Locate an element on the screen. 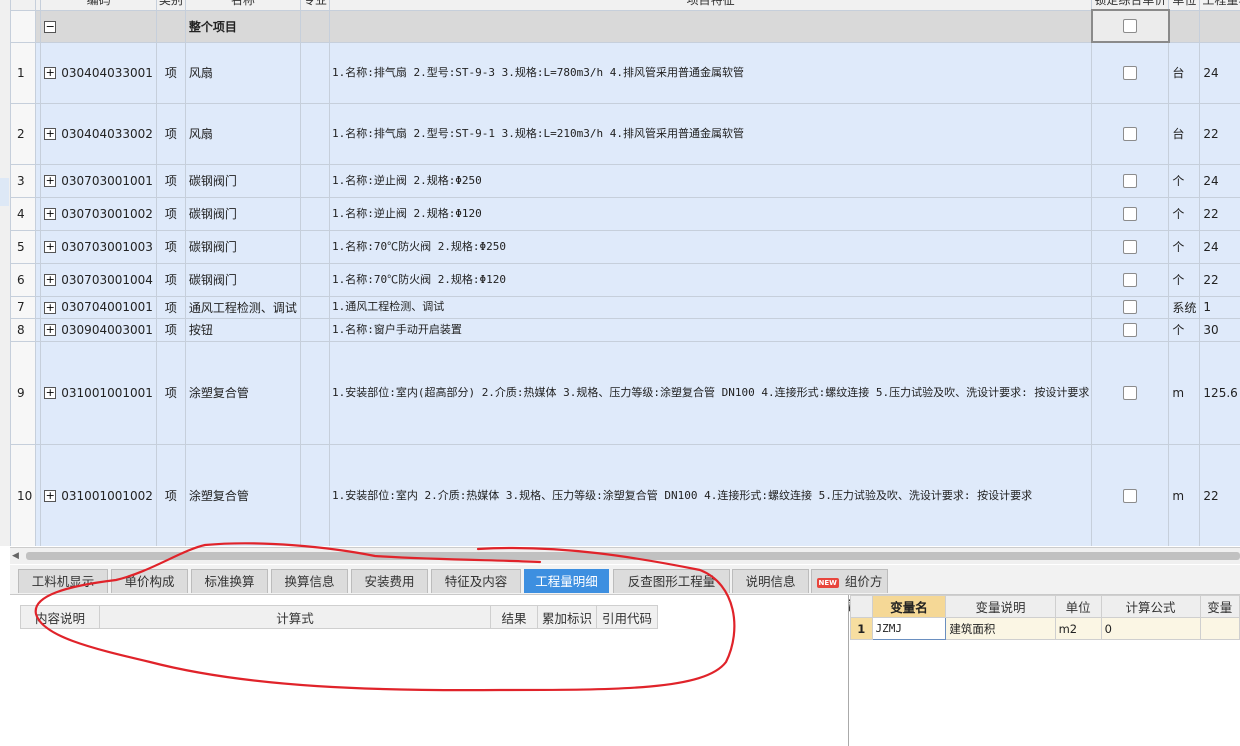 This screenshot has width=1240, height=746. col-header-features: 项目特征 is located at coordinates (710, 5).